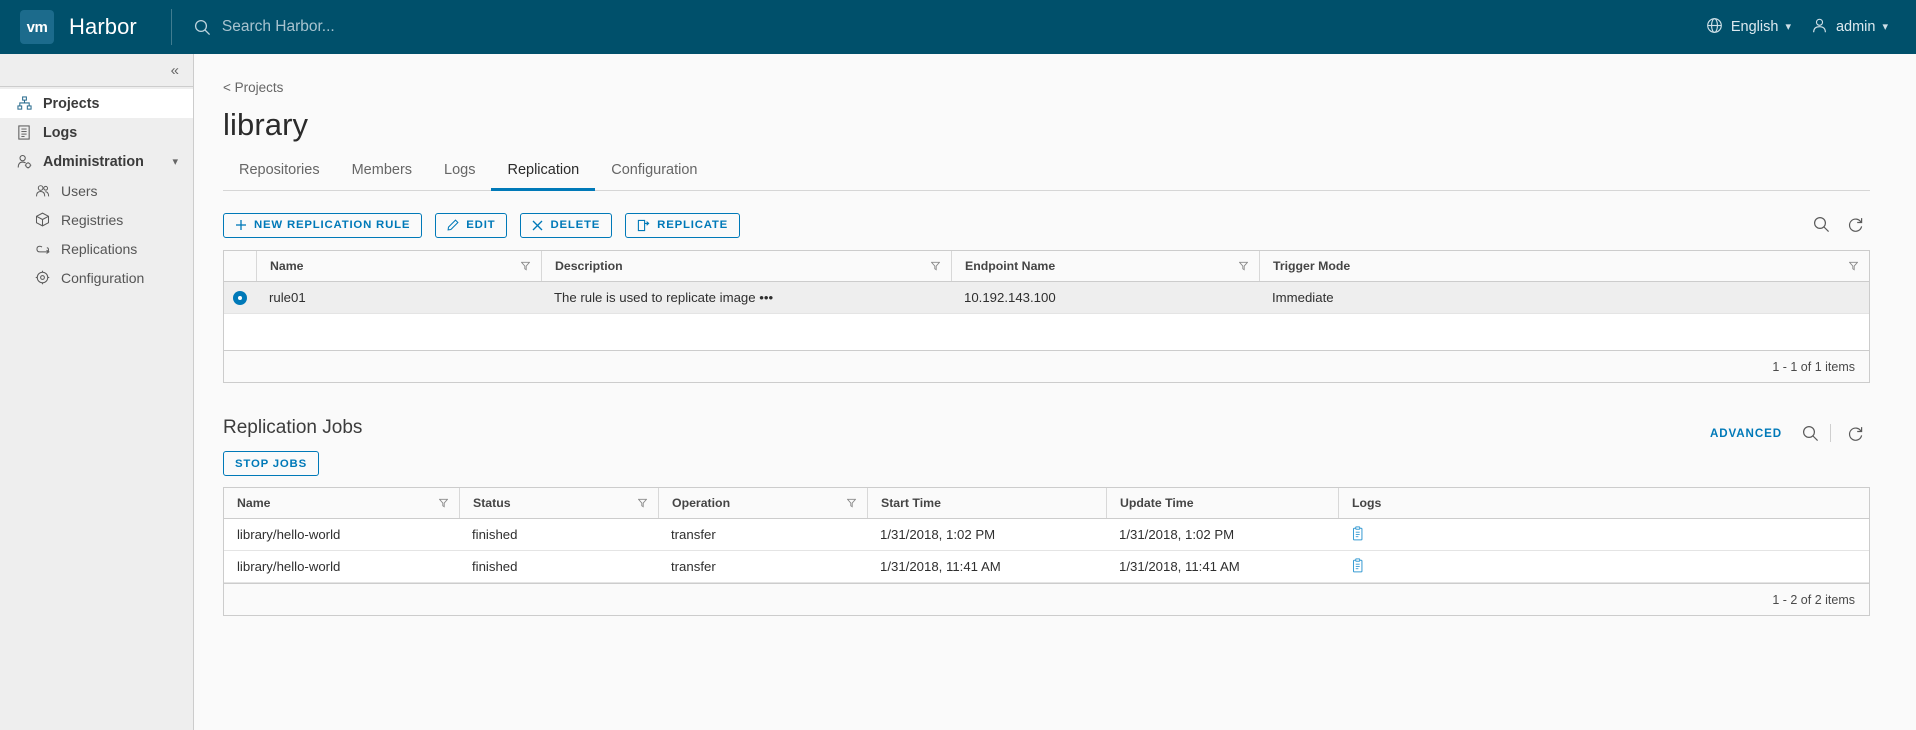  Describe the element at coordinates (1855, 27) in the screenshot. I see `user-label: admin` at that location.